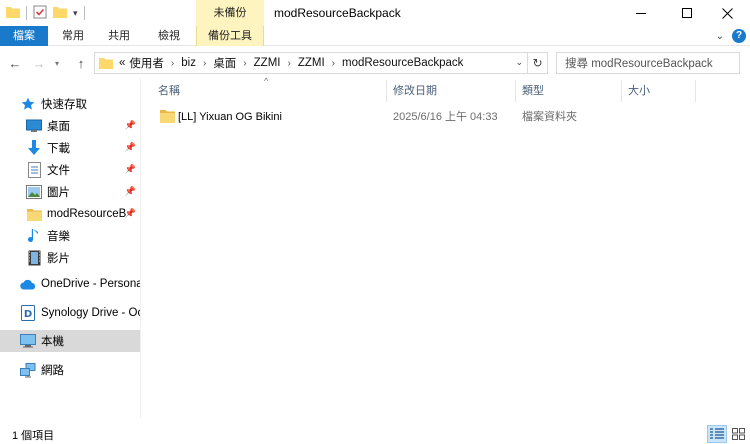 The width and height of the screenshot is (750, 444). I want to click on nav-item-modresource: modResourceB 📌, so click(70, 214).